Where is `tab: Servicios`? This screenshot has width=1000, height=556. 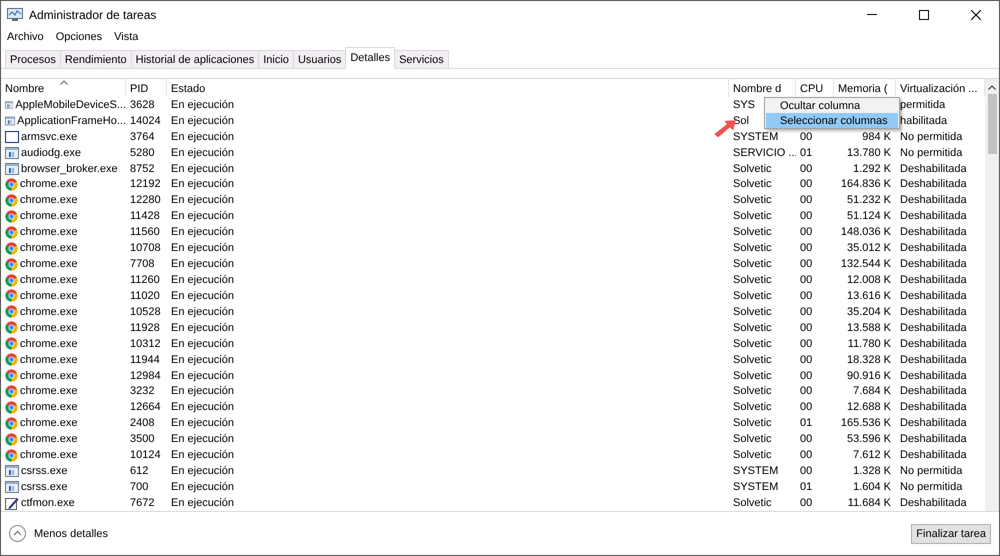
tab: Servicios is located at coordinates (421, 59).